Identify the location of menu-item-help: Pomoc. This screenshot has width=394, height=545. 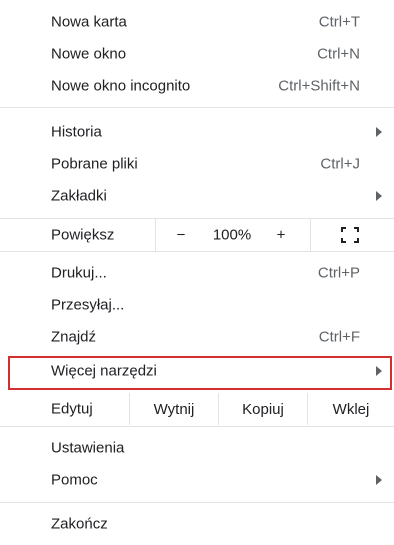
(197, 480).